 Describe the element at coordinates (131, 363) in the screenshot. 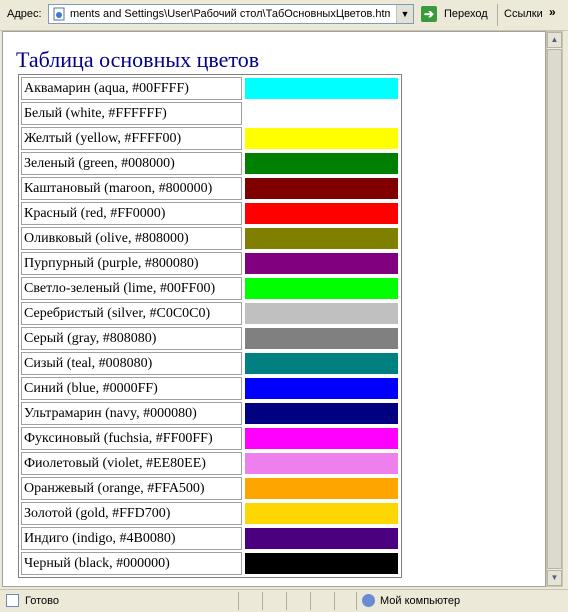

I see `color-name-cell: Сизый (teal, #008080)` at that location.